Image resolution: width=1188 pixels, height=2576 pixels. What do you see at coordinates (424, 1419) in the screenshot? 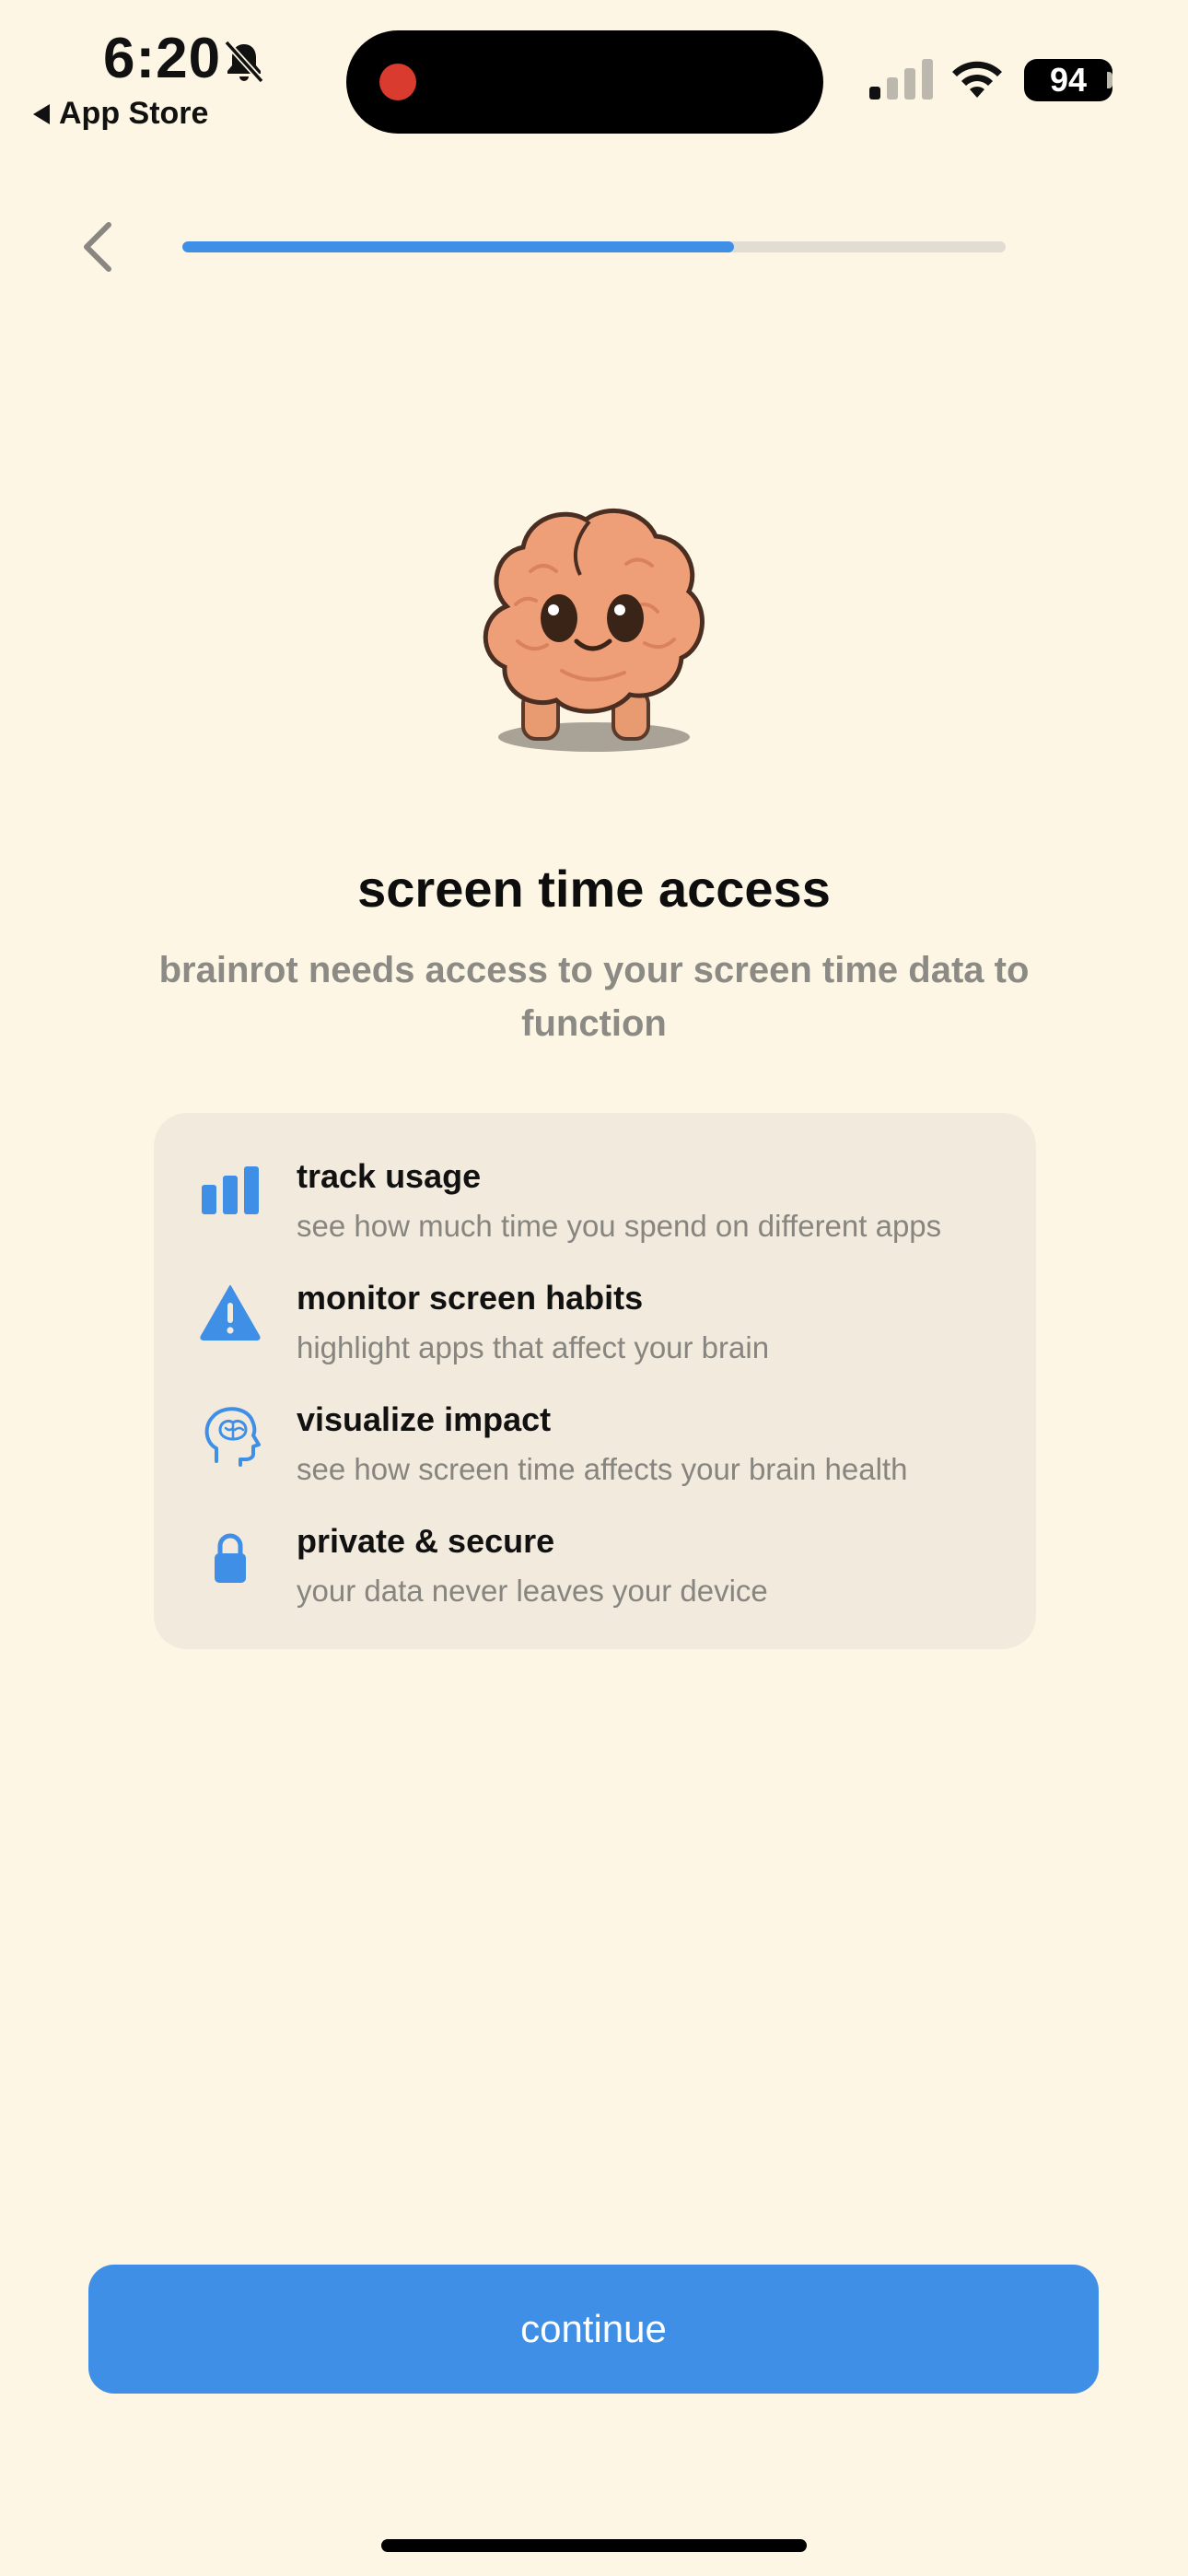
I see `feature-title: visualize impact` at bounding box center [424, 1419].